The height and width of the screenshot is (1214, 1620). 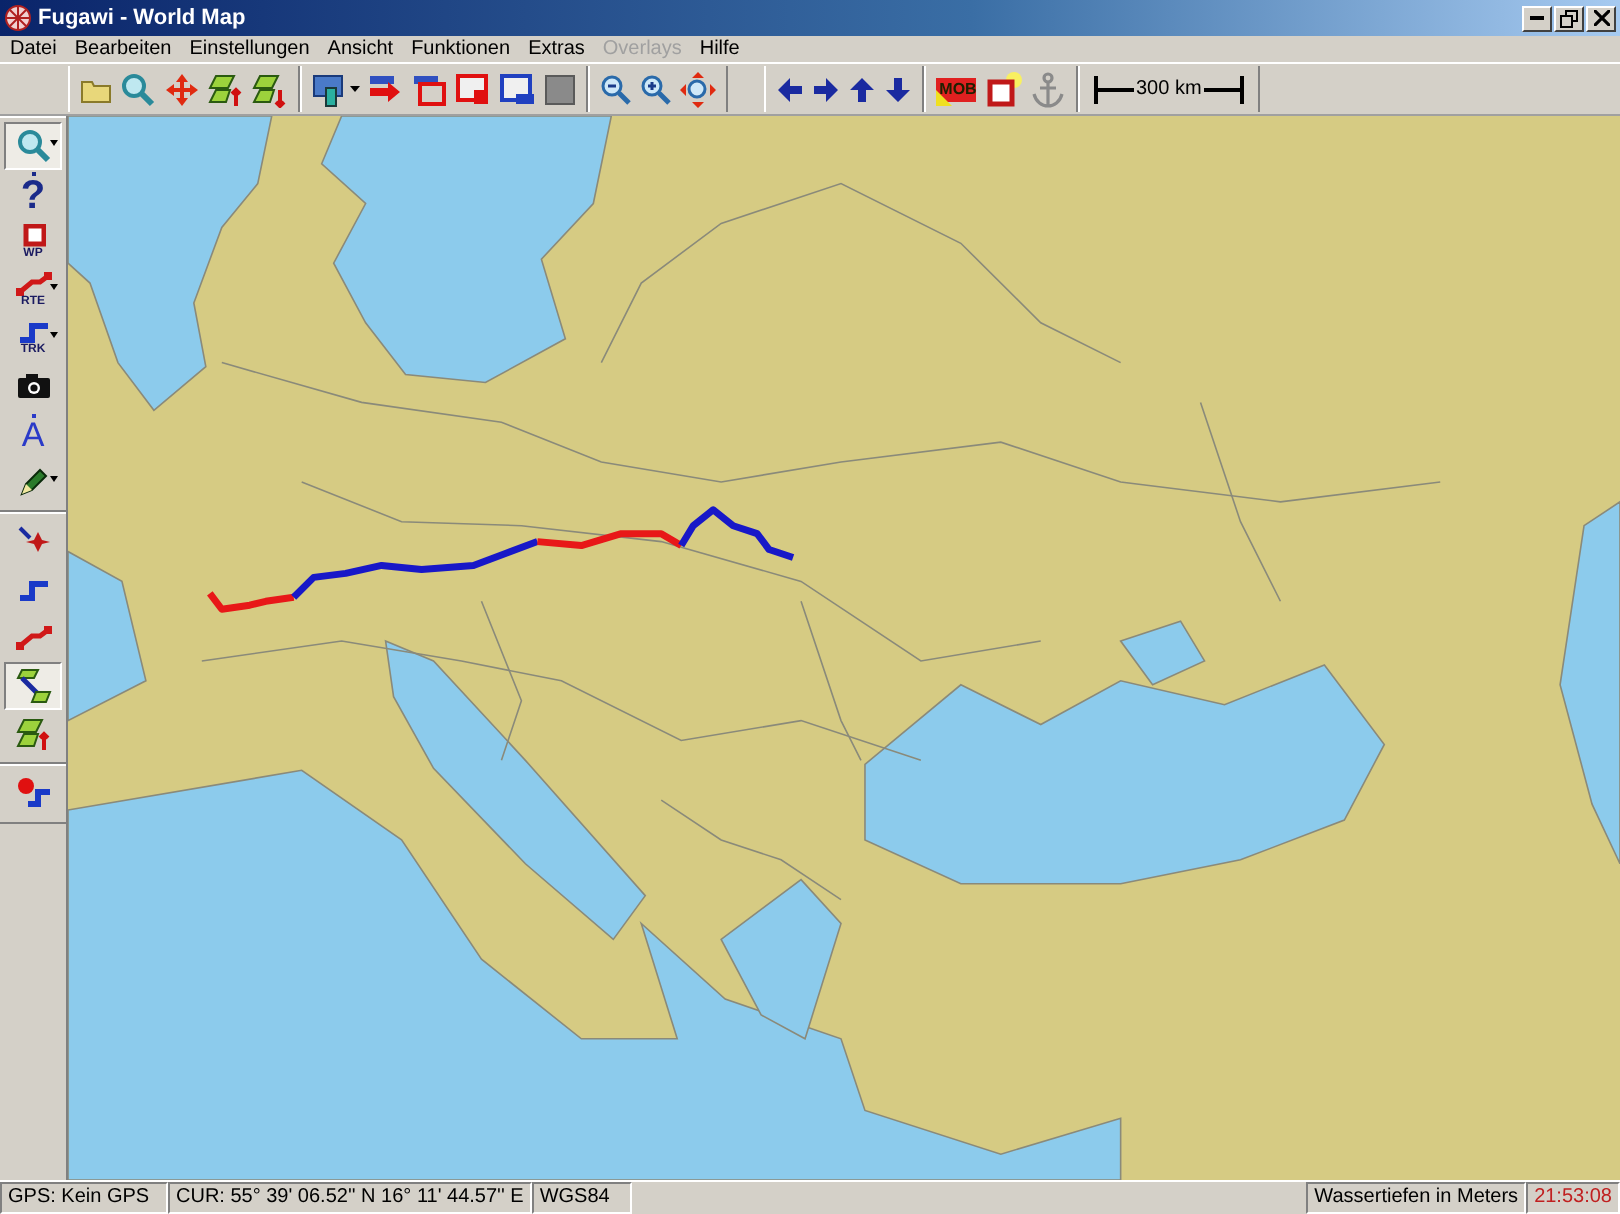 What do you see at coordinates (33, 386) in the screenshot?
I see `camera-icon` at bounding box center [33, 386].